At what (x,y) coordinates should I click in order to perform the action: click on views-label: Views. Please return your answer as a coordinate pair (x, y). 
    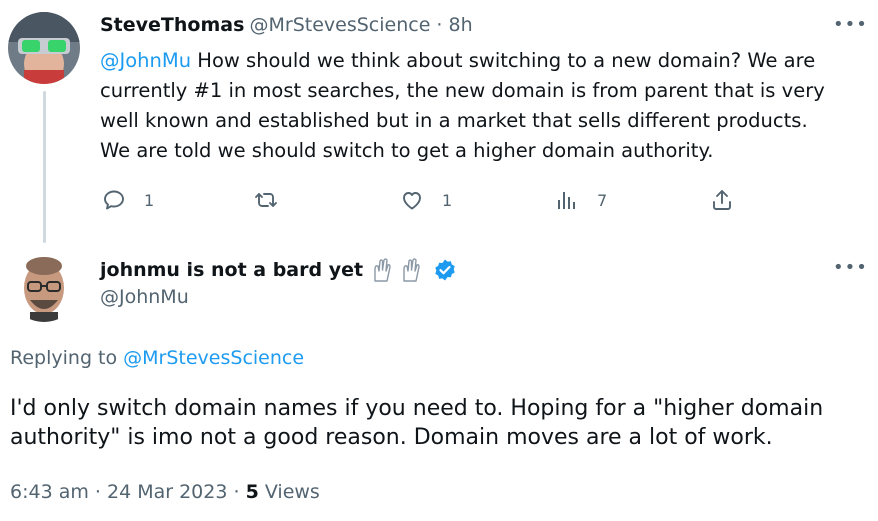
    Looking at the image, I should click on (289, 492).